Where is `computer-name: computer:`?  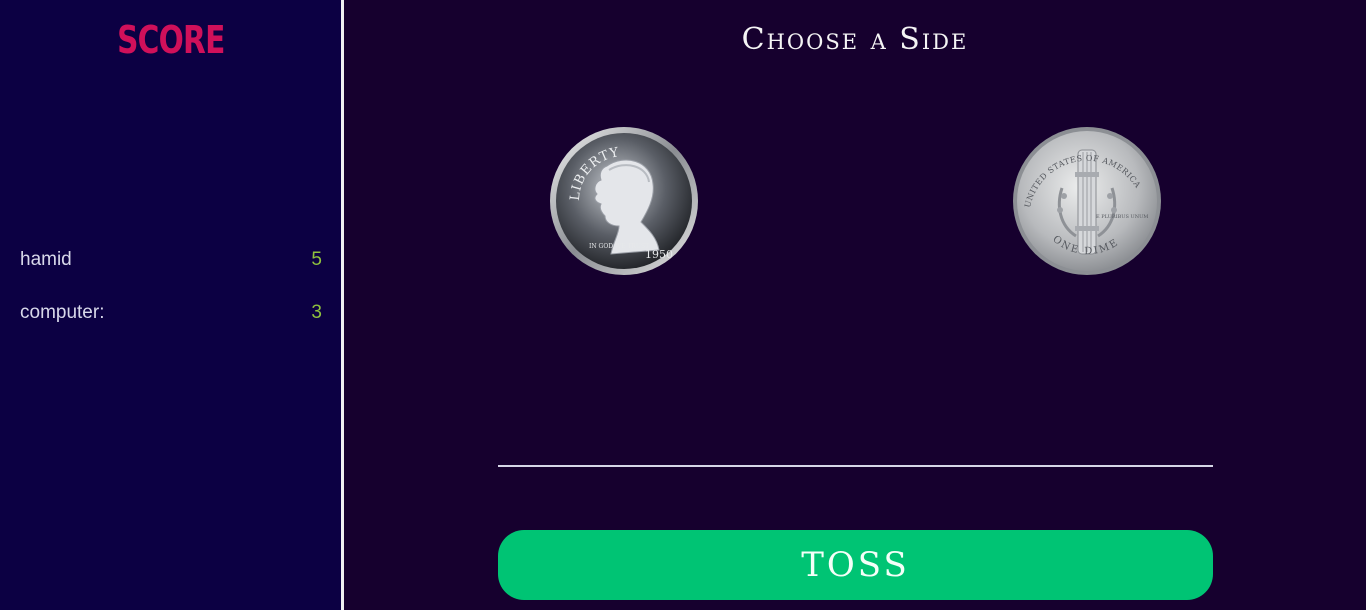
computer-name: computer: is located at coordinates (62, 312).